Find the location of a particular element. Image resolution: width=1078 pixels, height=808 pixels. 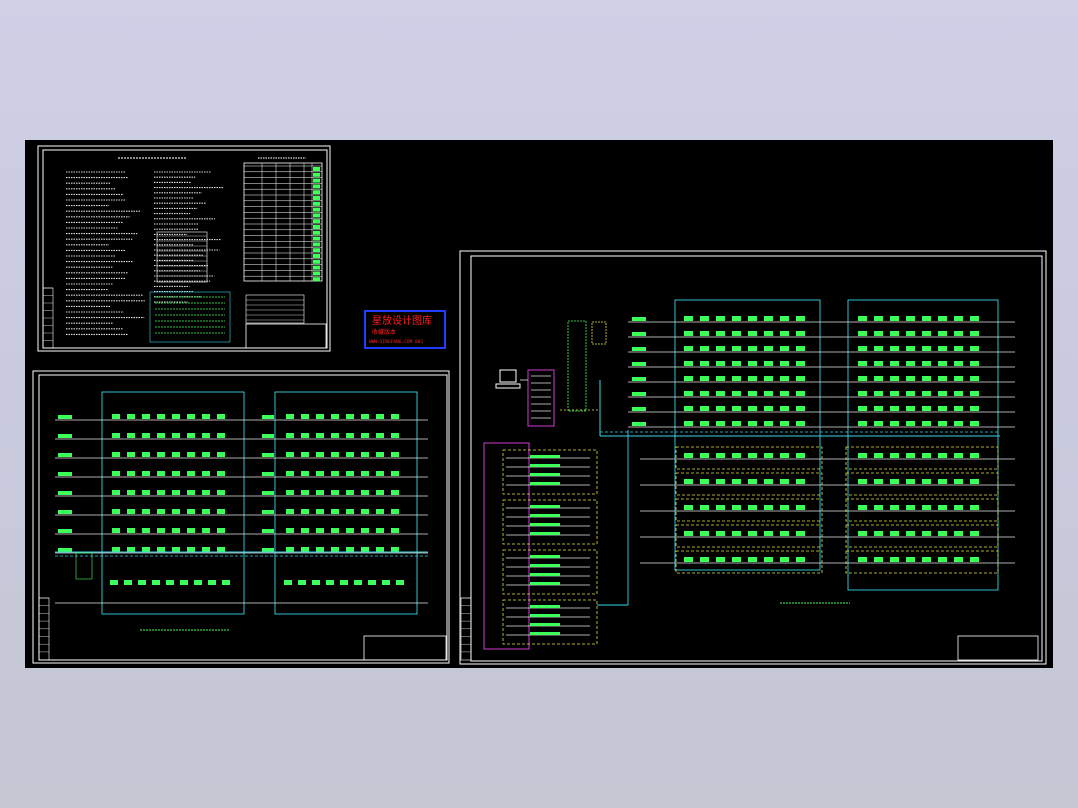

design-notes-sheet is located at coordinates (184, 248).